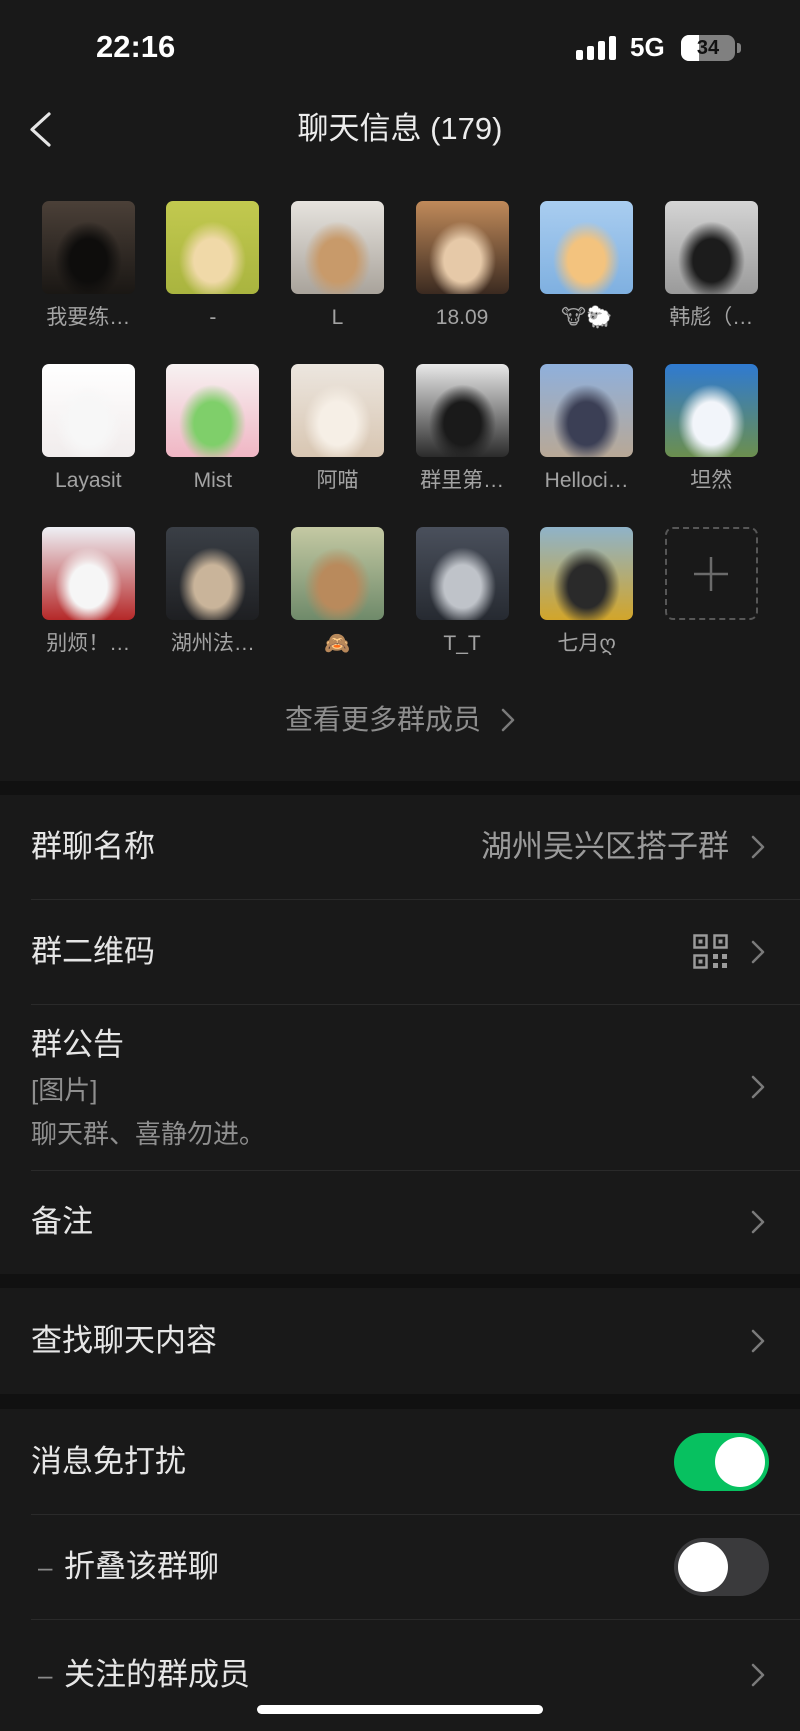 This screenshot has height=1731, width=800. I want to click on member-name: T_T, so click(462, 643).